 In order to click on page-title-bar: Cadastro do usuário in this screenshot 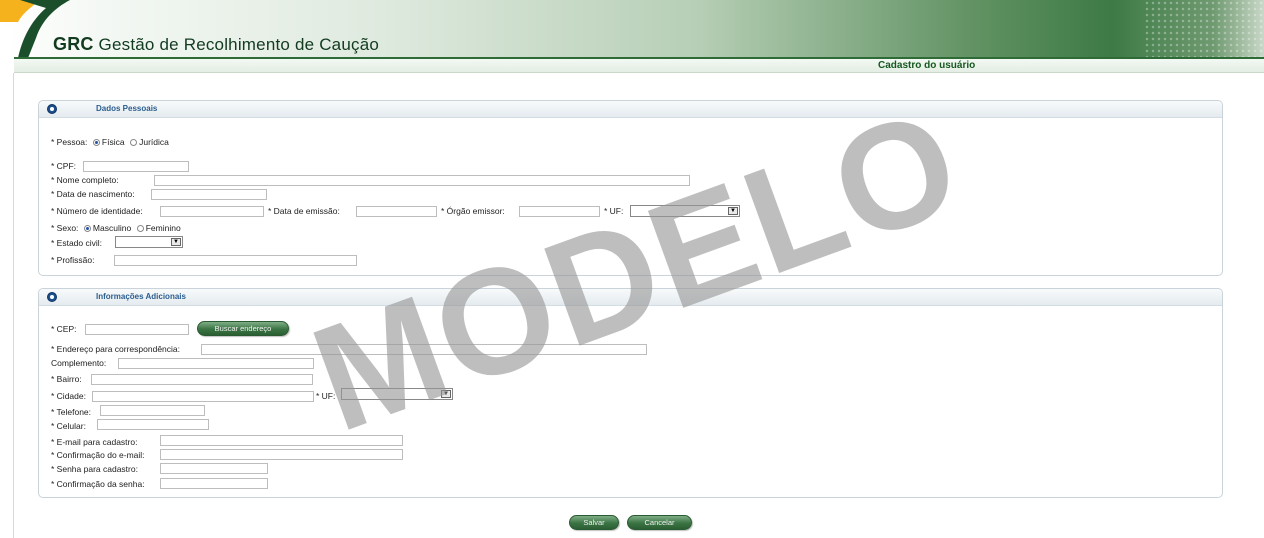, I will do `click(639, 65)`.